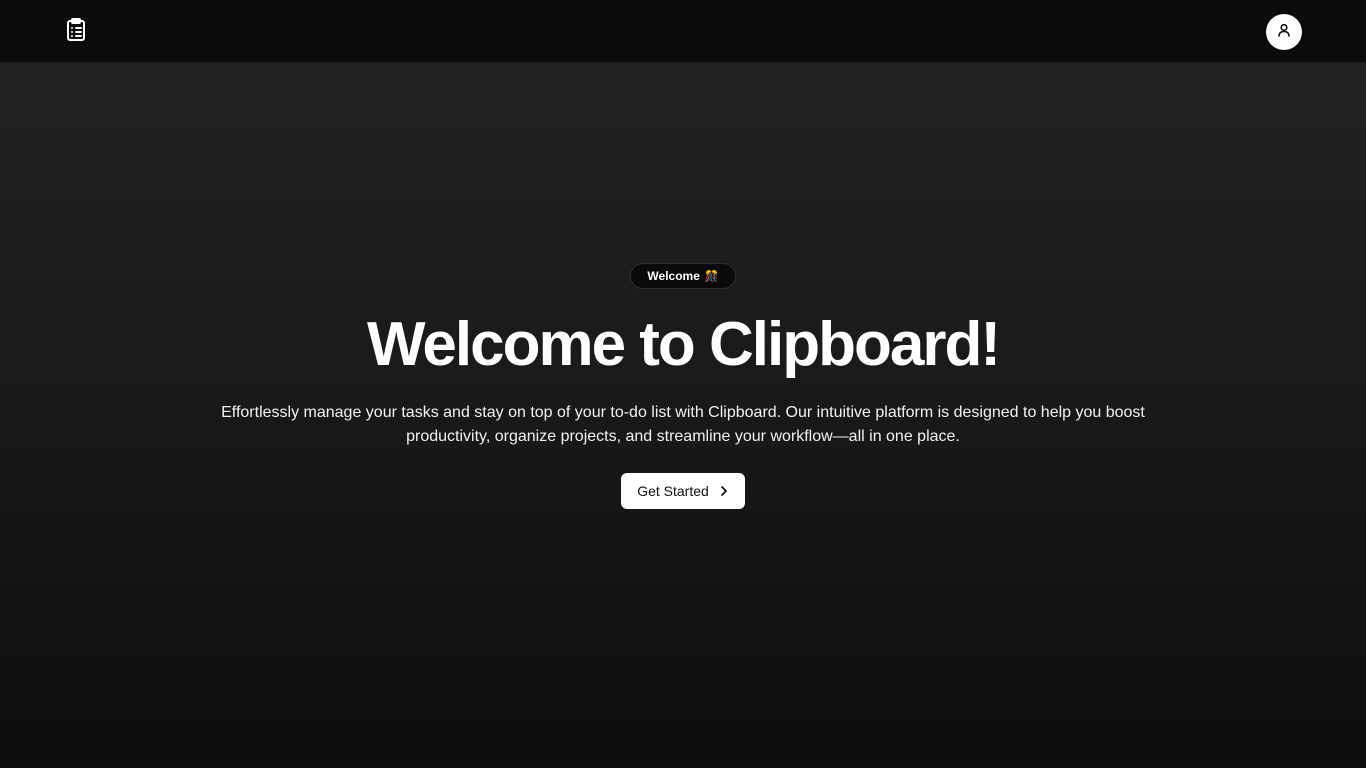 This screenshot has height=768, width=1366. What do you see at coordinates (711, 276) in the screenshot?
I see `confetti-icon: 🎊` at bounding box center [711, 276].